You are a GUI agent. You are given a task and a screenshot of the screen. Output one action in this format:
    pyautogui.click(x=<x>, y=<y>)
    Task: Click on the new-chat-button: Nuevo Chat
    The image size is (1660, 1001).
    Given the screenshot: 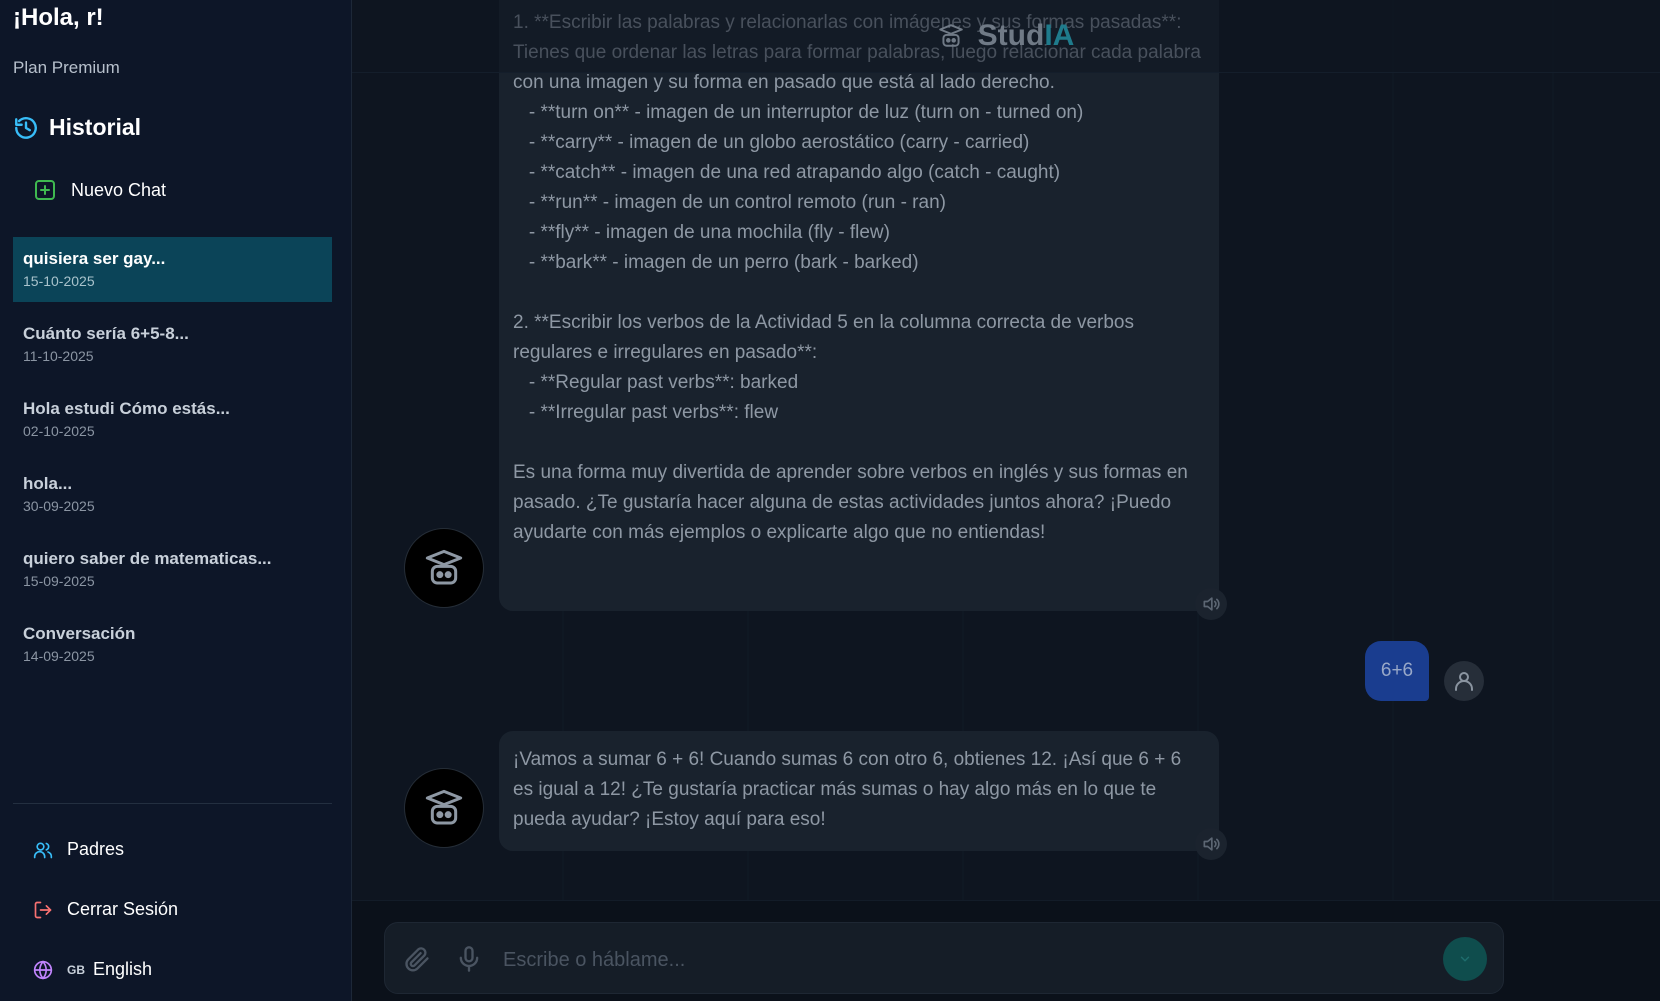 What is the action you would take?
    pyautogui.click(x=99, y=190)
    